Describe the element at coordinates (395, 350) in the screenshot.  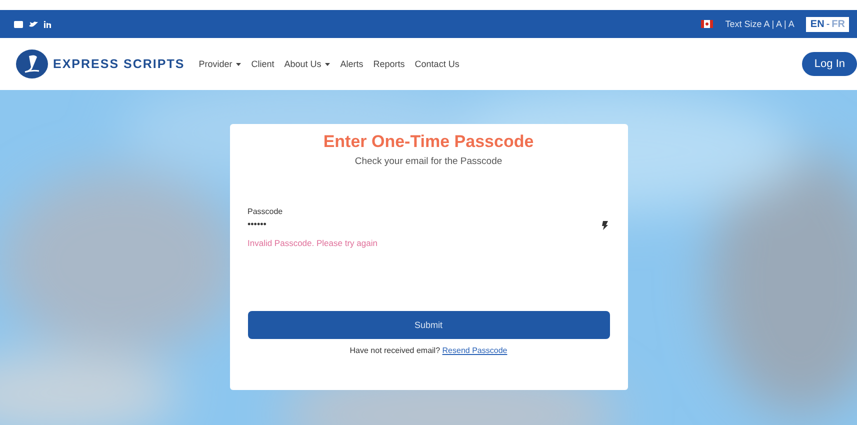
I see `resend-prompt: Have not received email?` at that location.